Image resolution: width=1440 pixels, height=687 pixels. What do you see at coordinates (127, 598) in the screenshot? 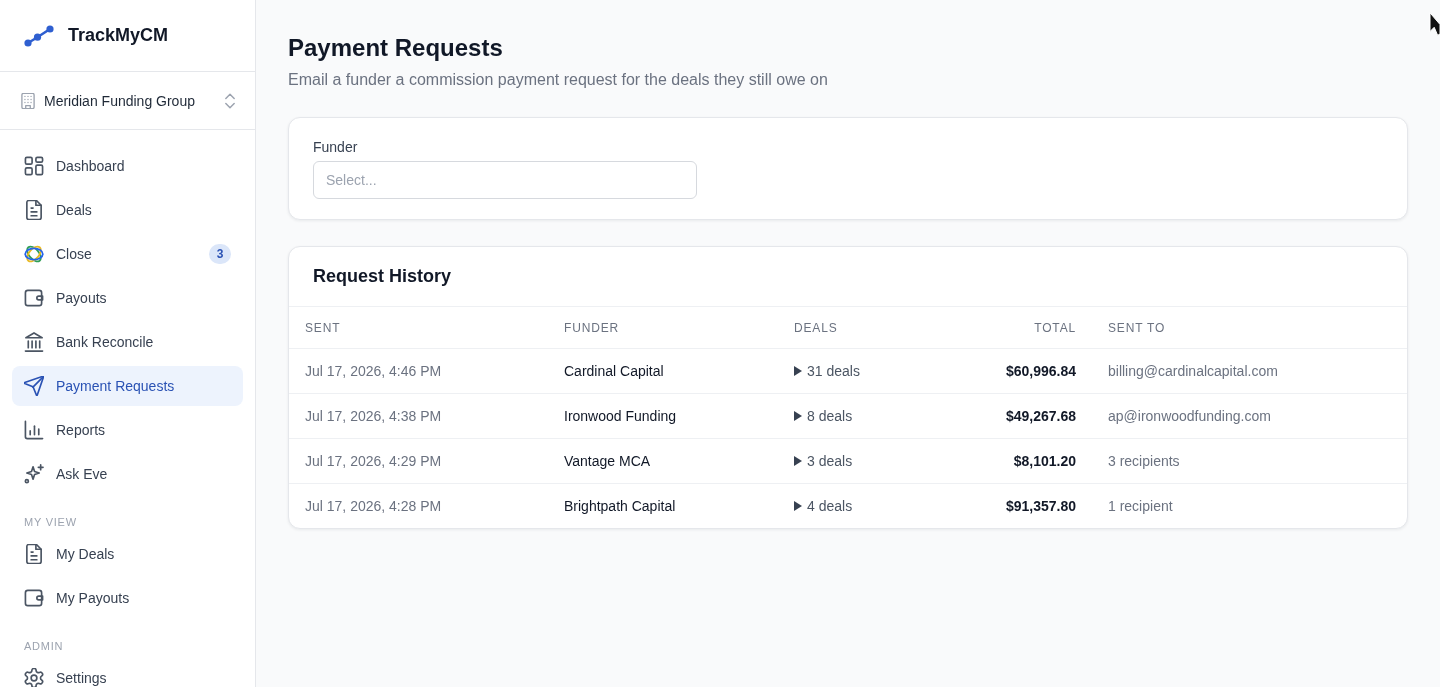
I see `nav-item: My Payouts` at bounding box center [127, 598].